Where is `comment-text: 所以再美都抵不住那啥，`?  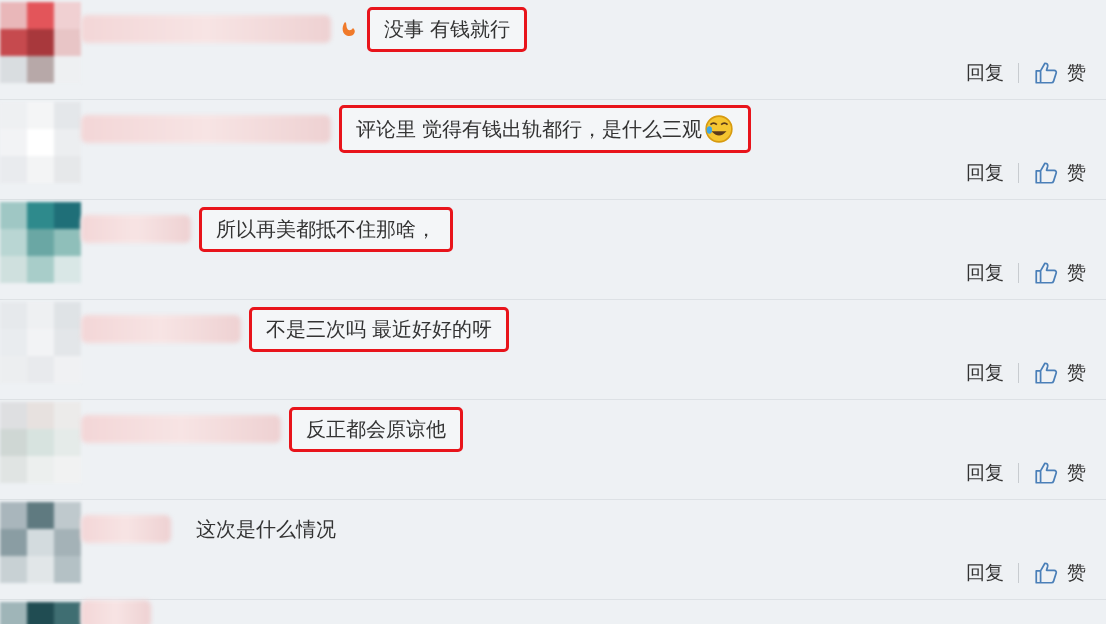
comment-text: 所以再美都抵不住那啥， is located at coordinates (326, 229).